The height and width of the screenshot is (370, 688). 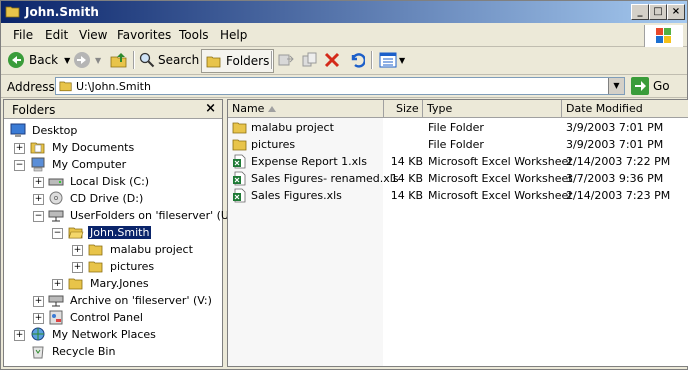 What do you see at coordinates (210, 108) in the screenshot?
I see `close-icon: ×` at bounding box center [210, 108].